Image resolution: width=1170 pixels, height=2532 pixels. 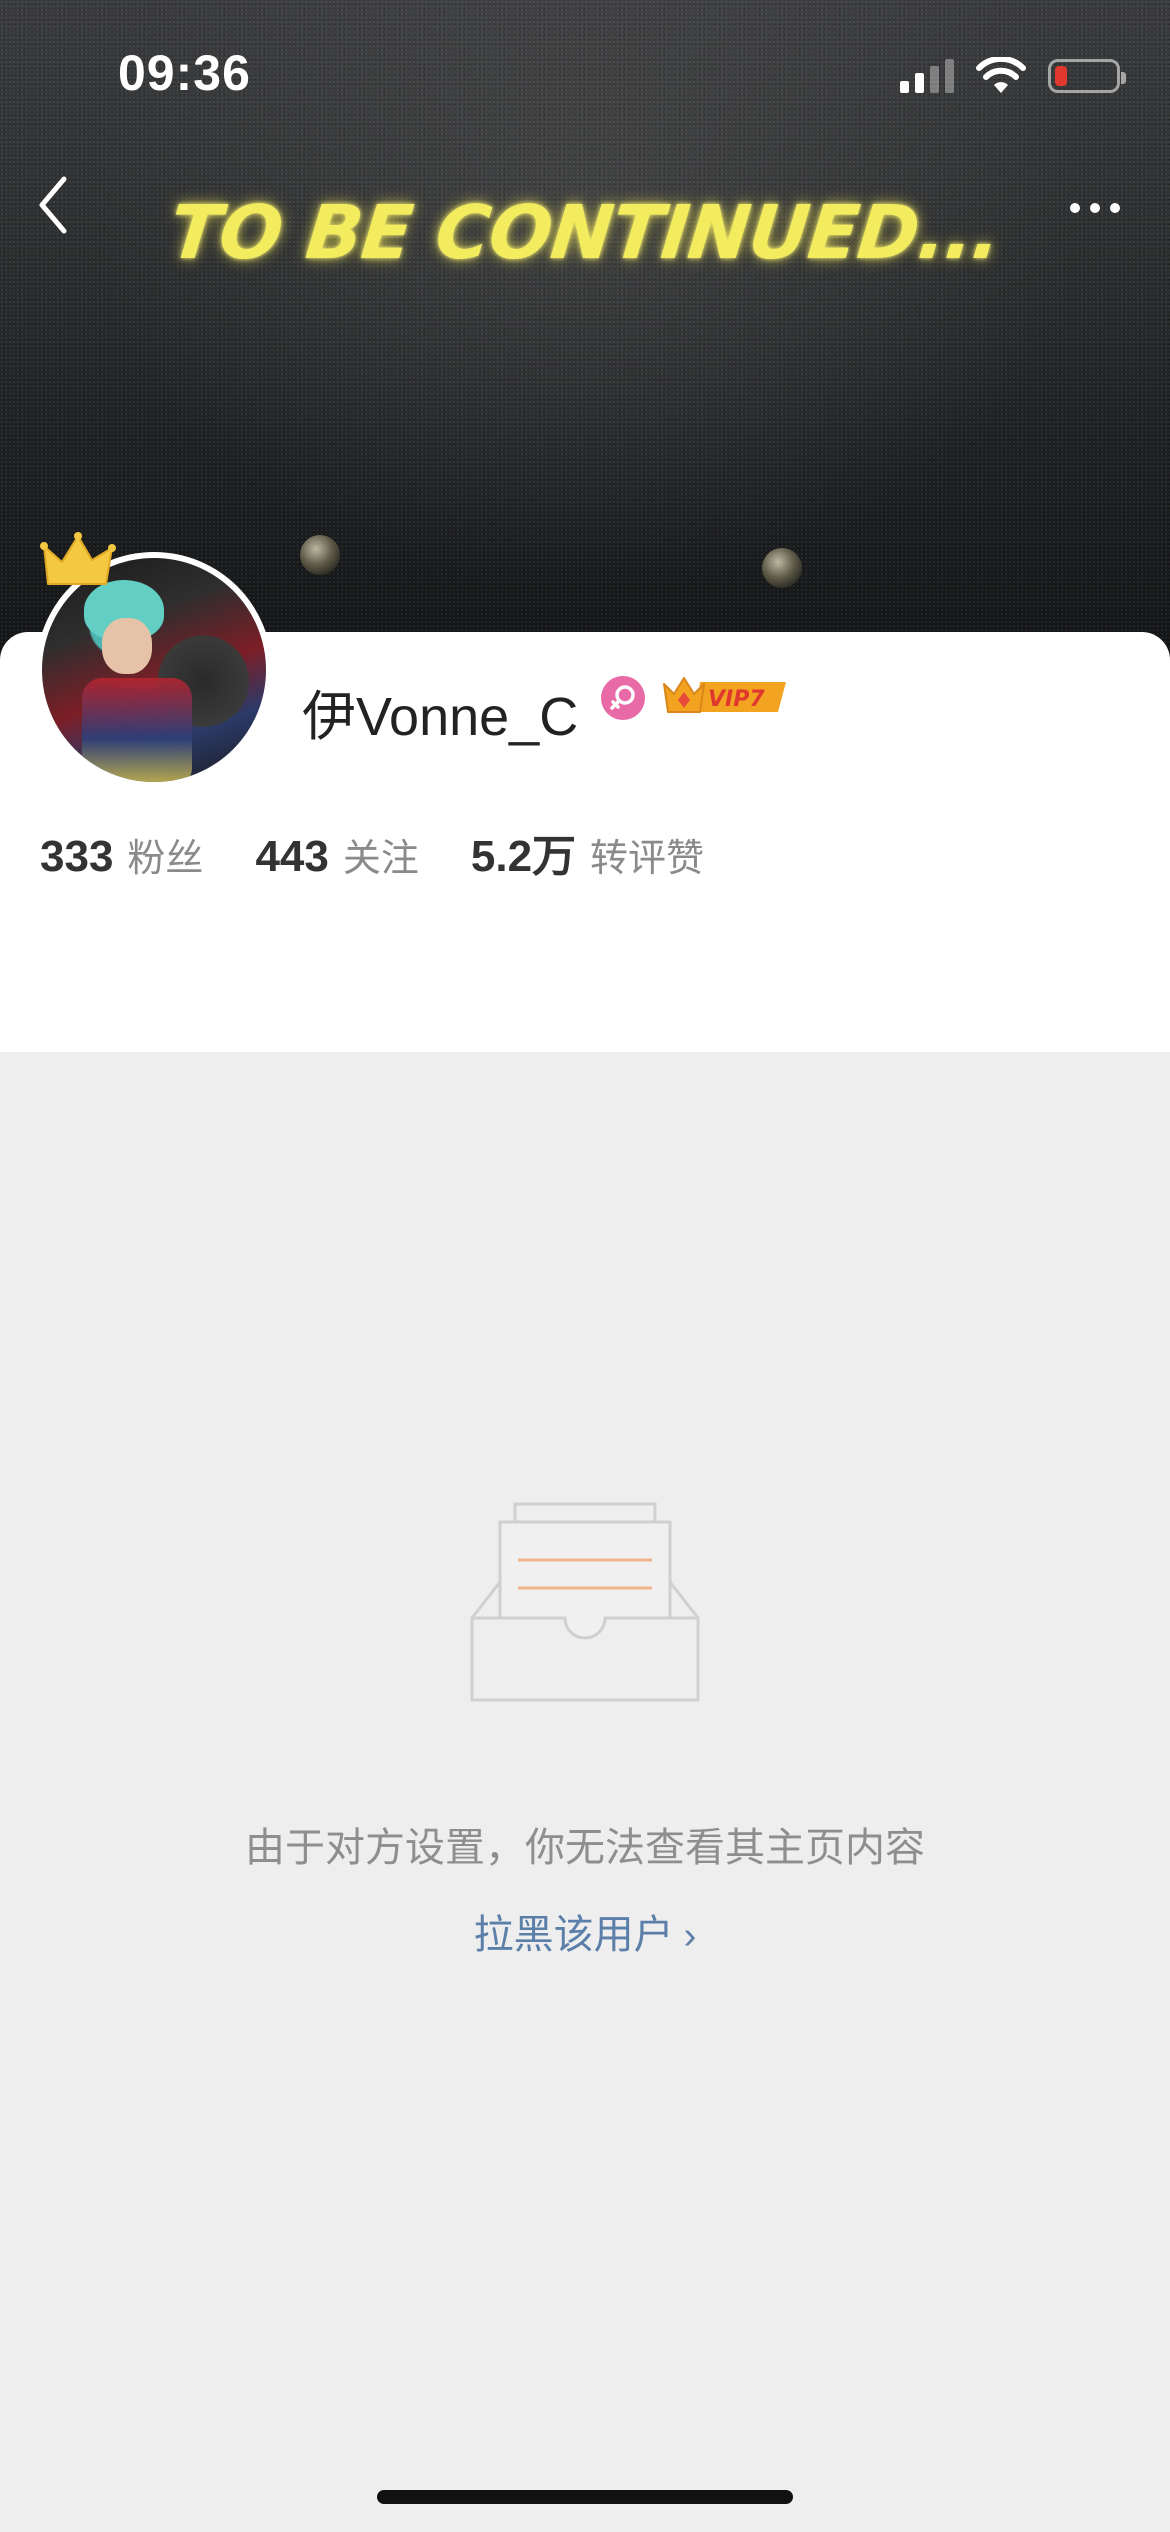 I want to click on following-count: 443, so click(x=292, y=856).